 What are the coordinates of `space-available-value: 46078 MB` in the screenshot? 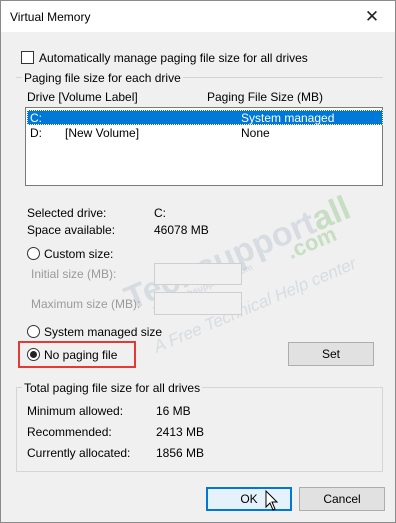 It's located at (181, 230).